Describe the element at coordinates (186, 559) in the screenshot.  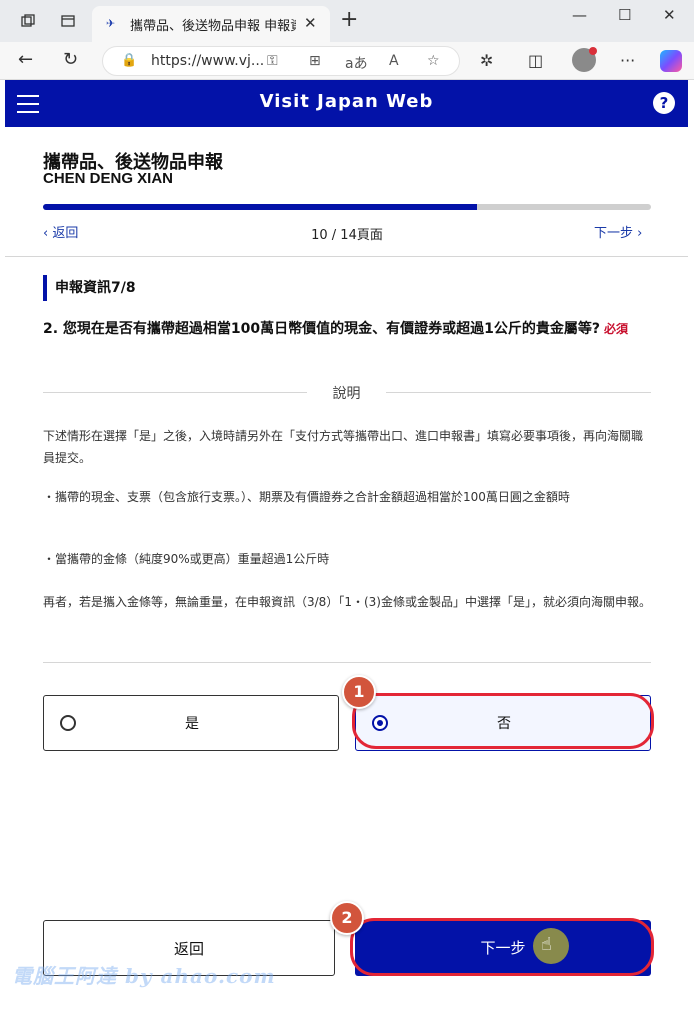
I see `explanation-paragraph: ・當攜帶的金條（純度90%或更高）重量超過1公斤時` at that location.